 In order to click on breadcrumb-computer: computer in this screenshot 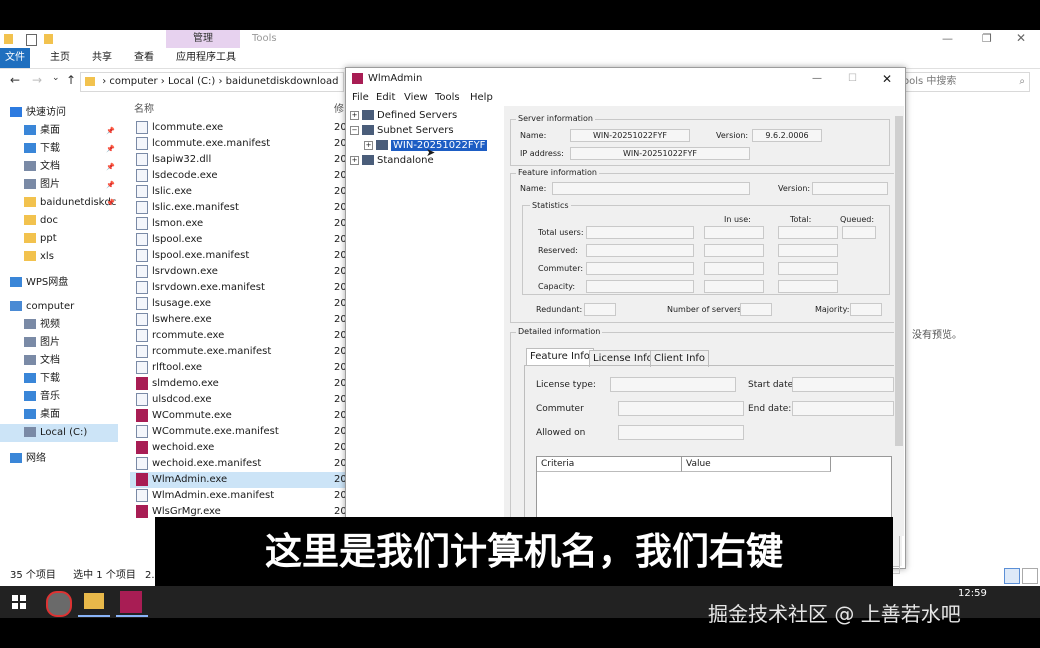, I will do `click(133, 81)`.